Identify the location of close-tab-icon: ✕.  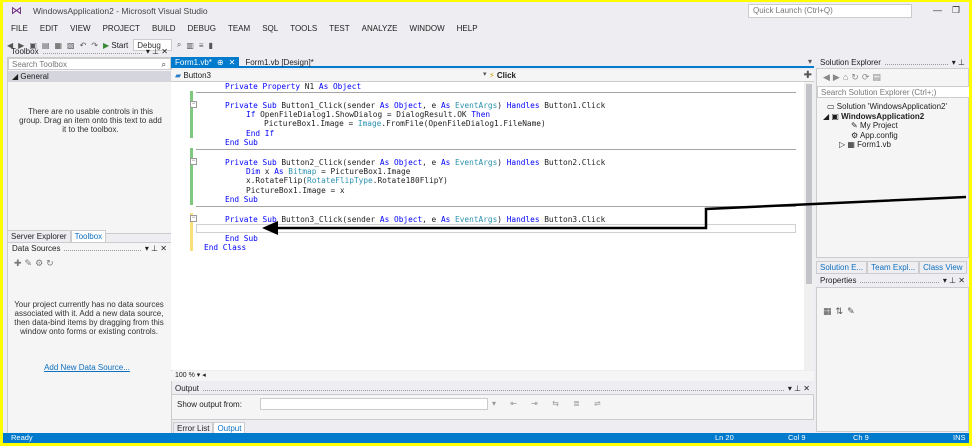
(232, 62).